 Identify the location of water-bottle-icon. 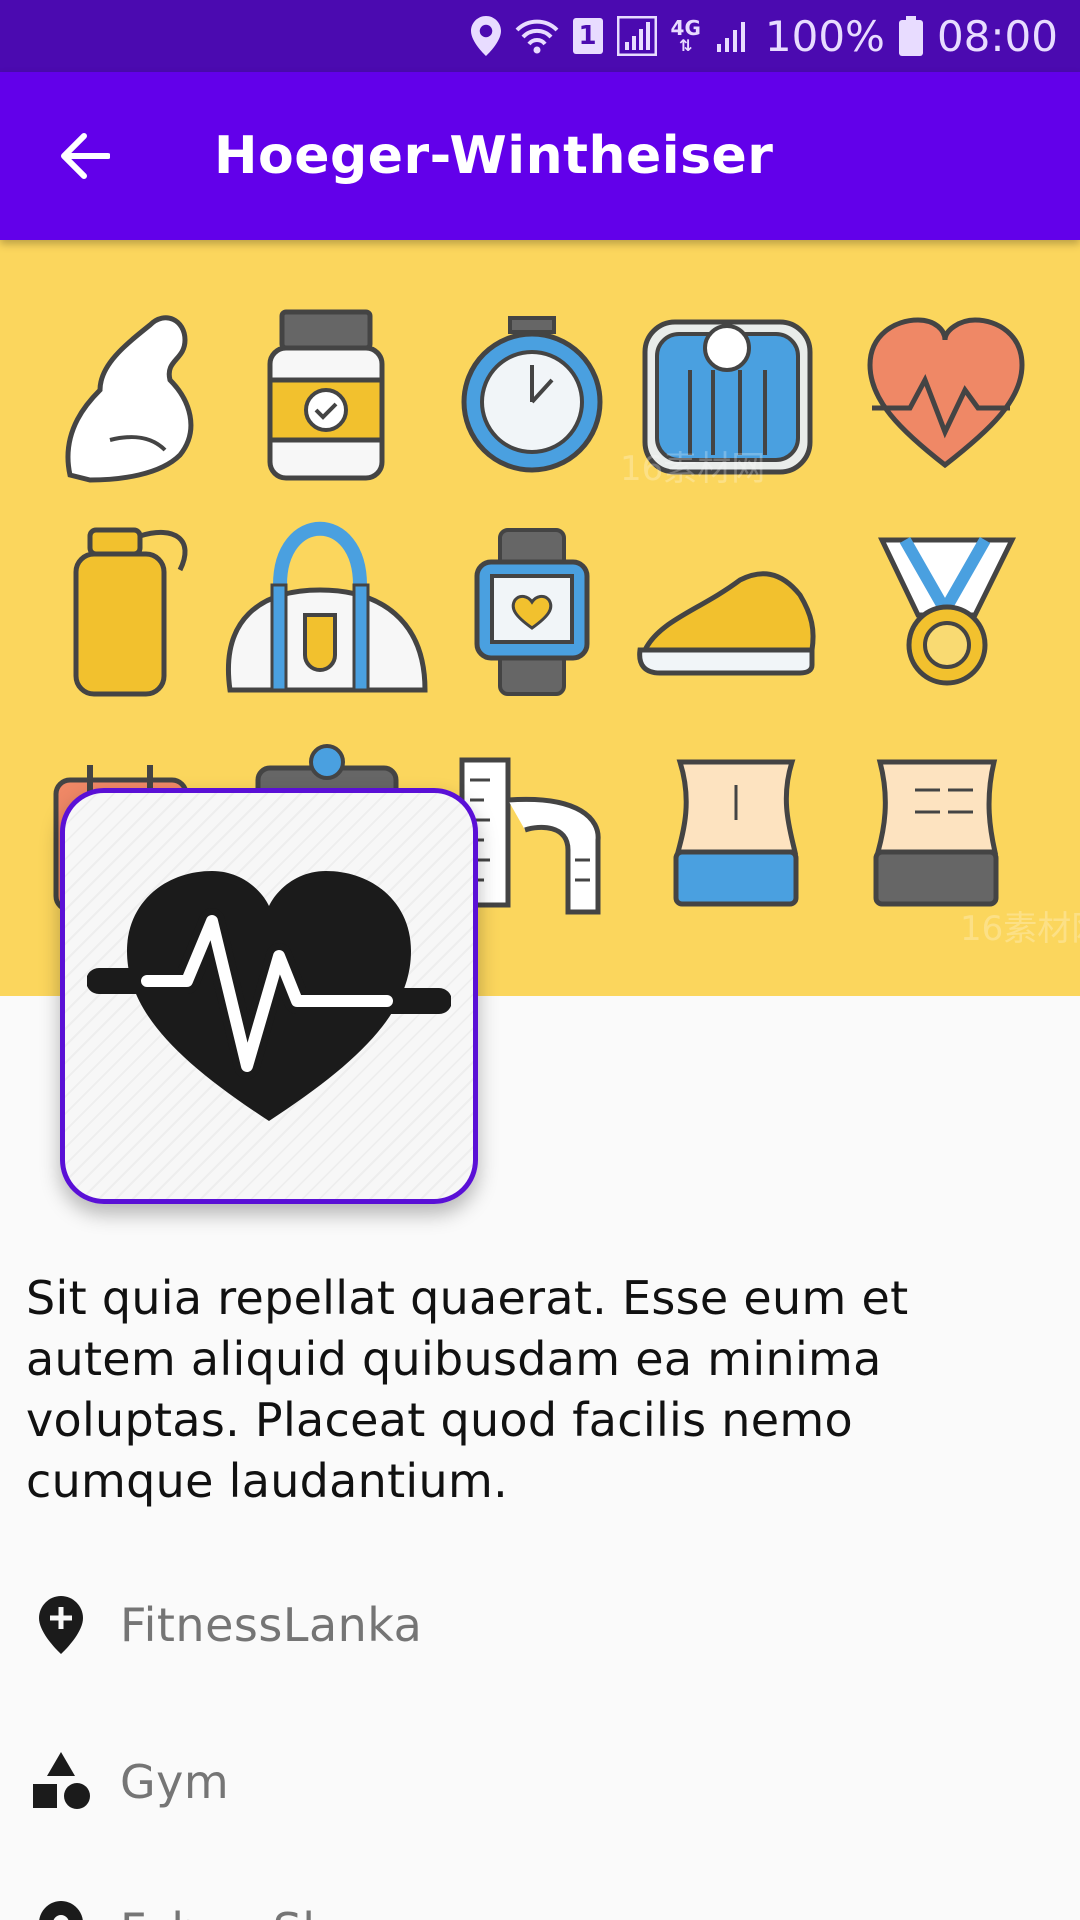
(130, 612).